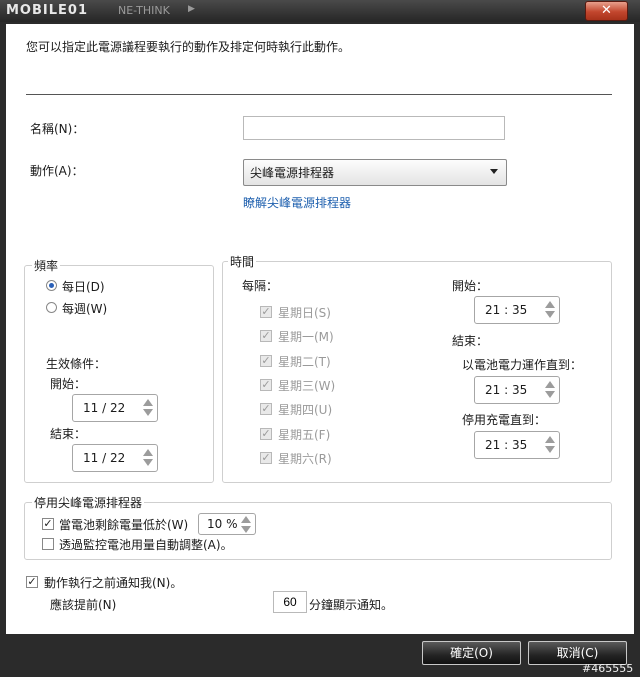 Image resolution: width=640 pixels, height=677 pixels. What do you see at coordinates (290, 602) in the screenshot?
I see `notify-minutes-input` at bounding box center [290, 602].